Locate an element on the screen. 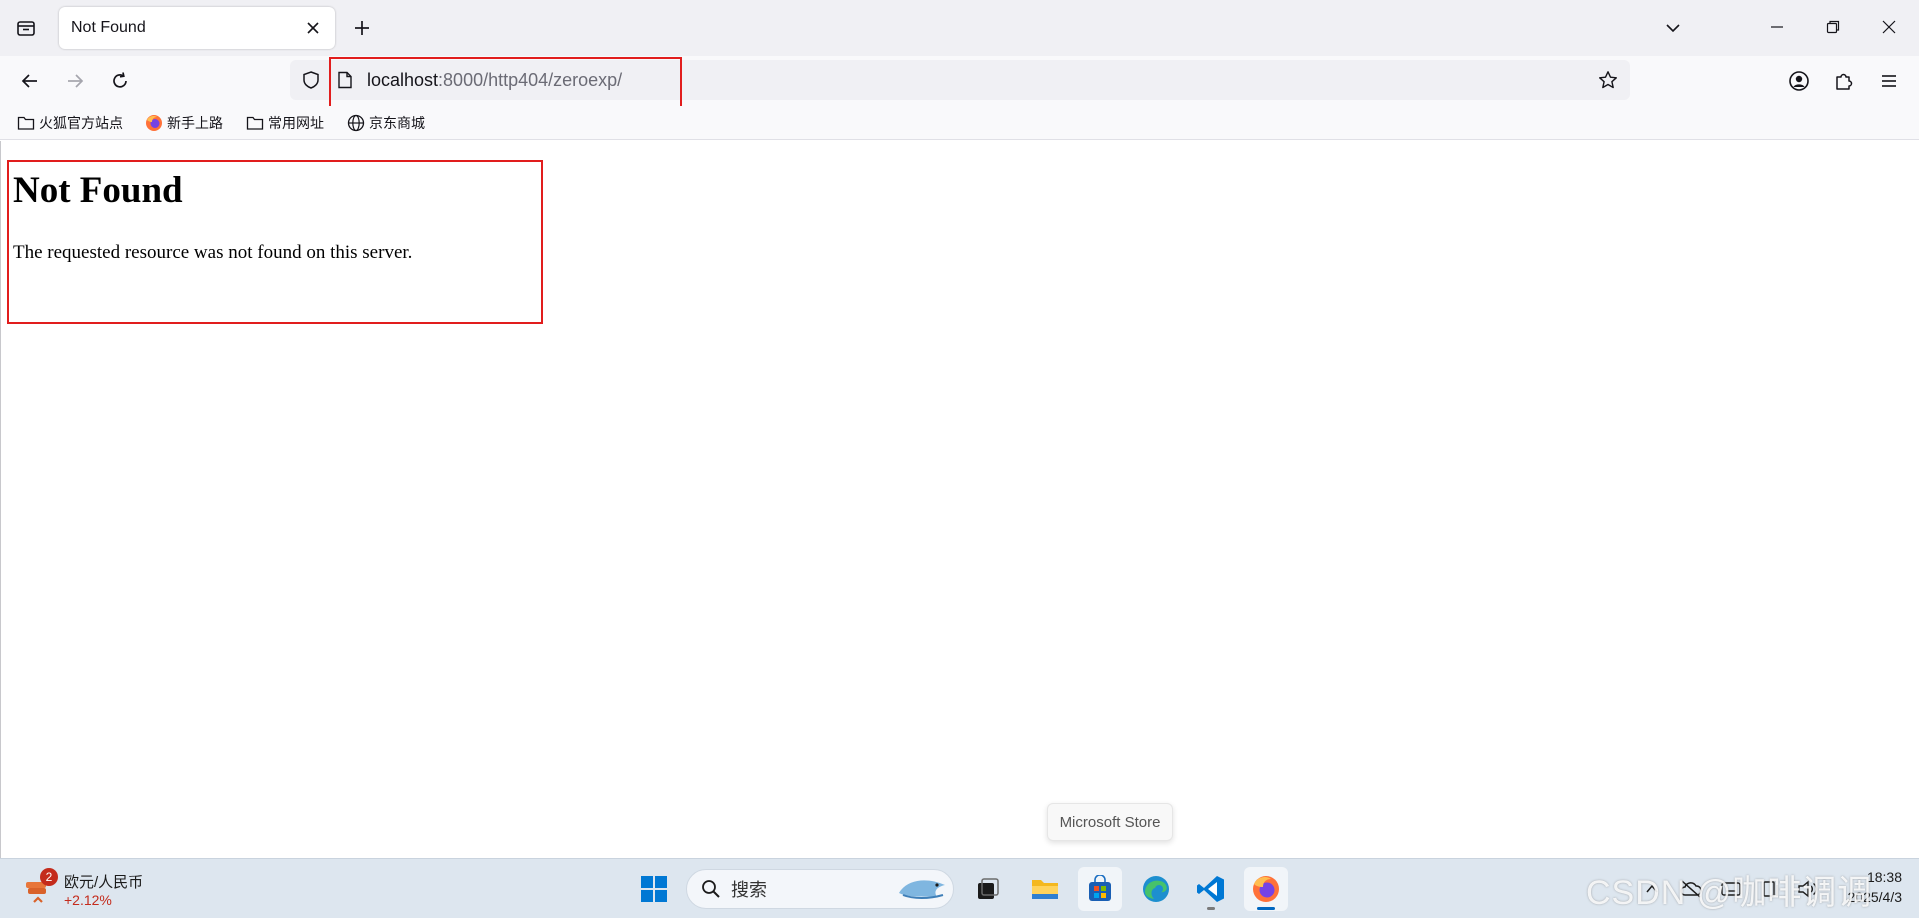  star-icon is located at coordinates (1608, 80).